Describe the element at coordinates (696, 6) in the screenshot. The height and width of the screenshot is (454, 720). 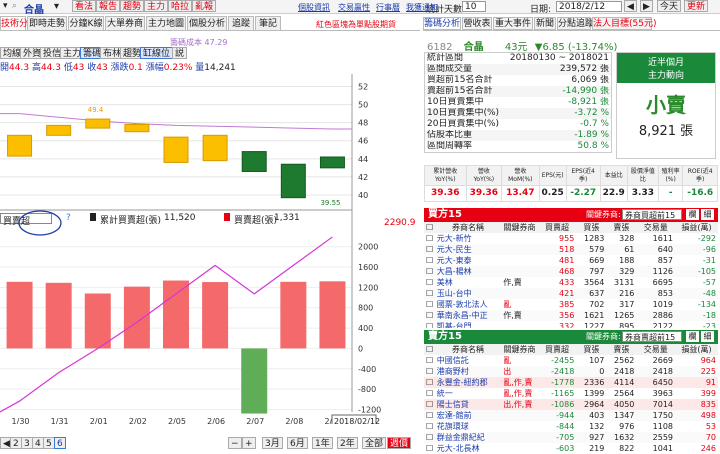
I see `refresh-button: 更新` at that location.